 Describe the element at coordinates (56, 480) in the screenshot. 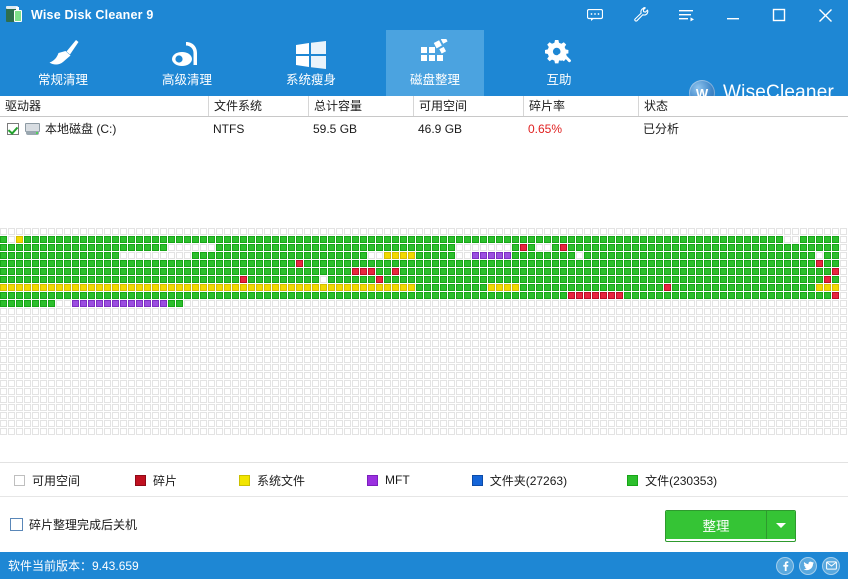

I see `legend-label: 可用空间` at that location.